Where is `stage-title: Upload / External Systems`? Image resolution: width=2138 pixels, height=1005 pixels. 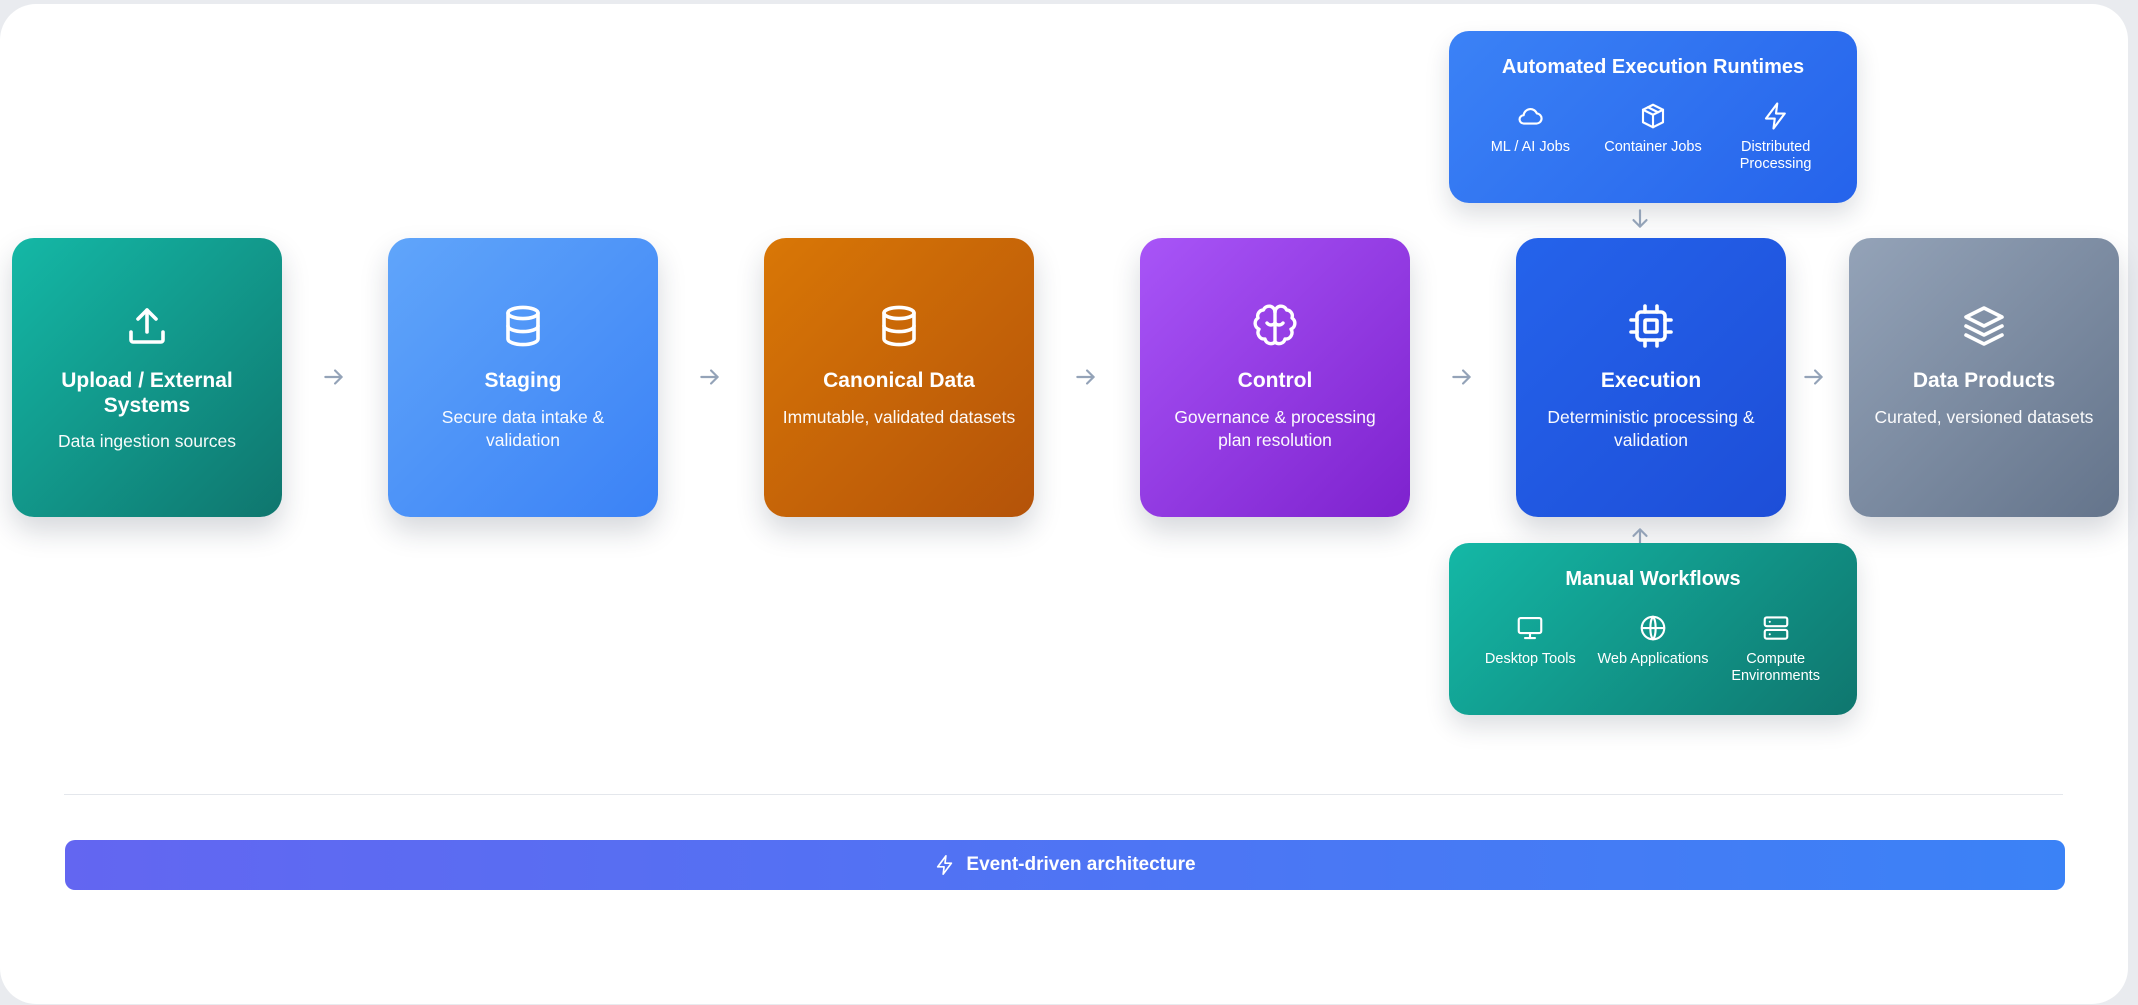
stage-title: Upload / External Systems is located at coordinates (147, 393).